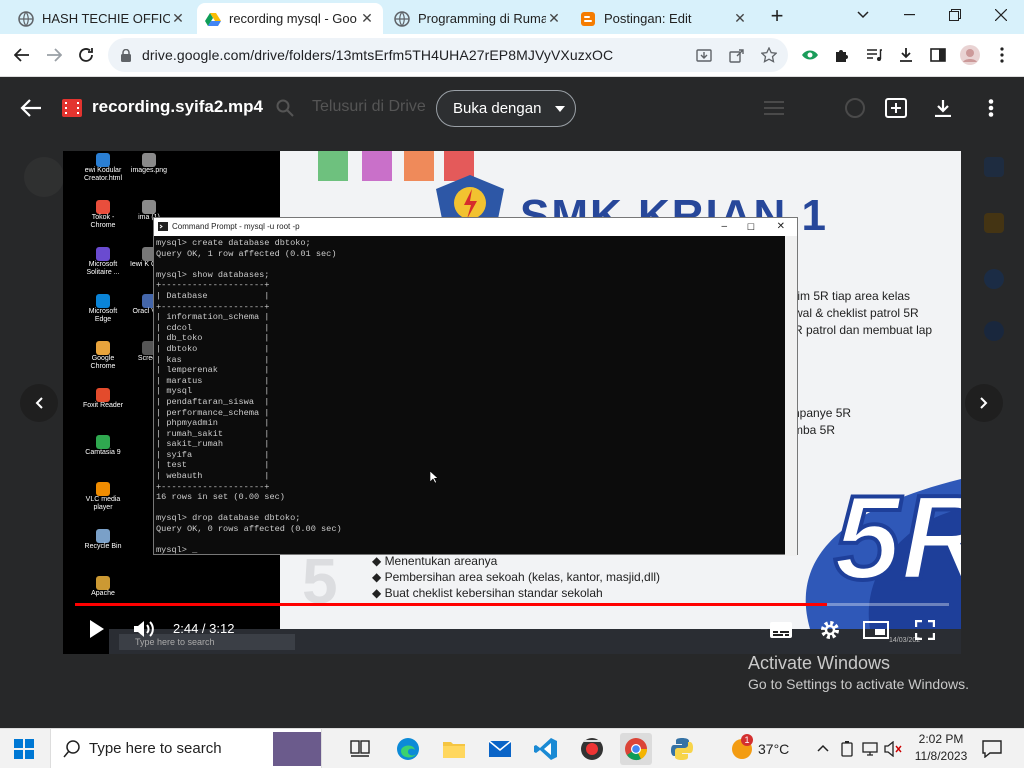 The height and width of the screenshot is (768, 1024). I want to click on windows-start-icon, so click(24, 749).